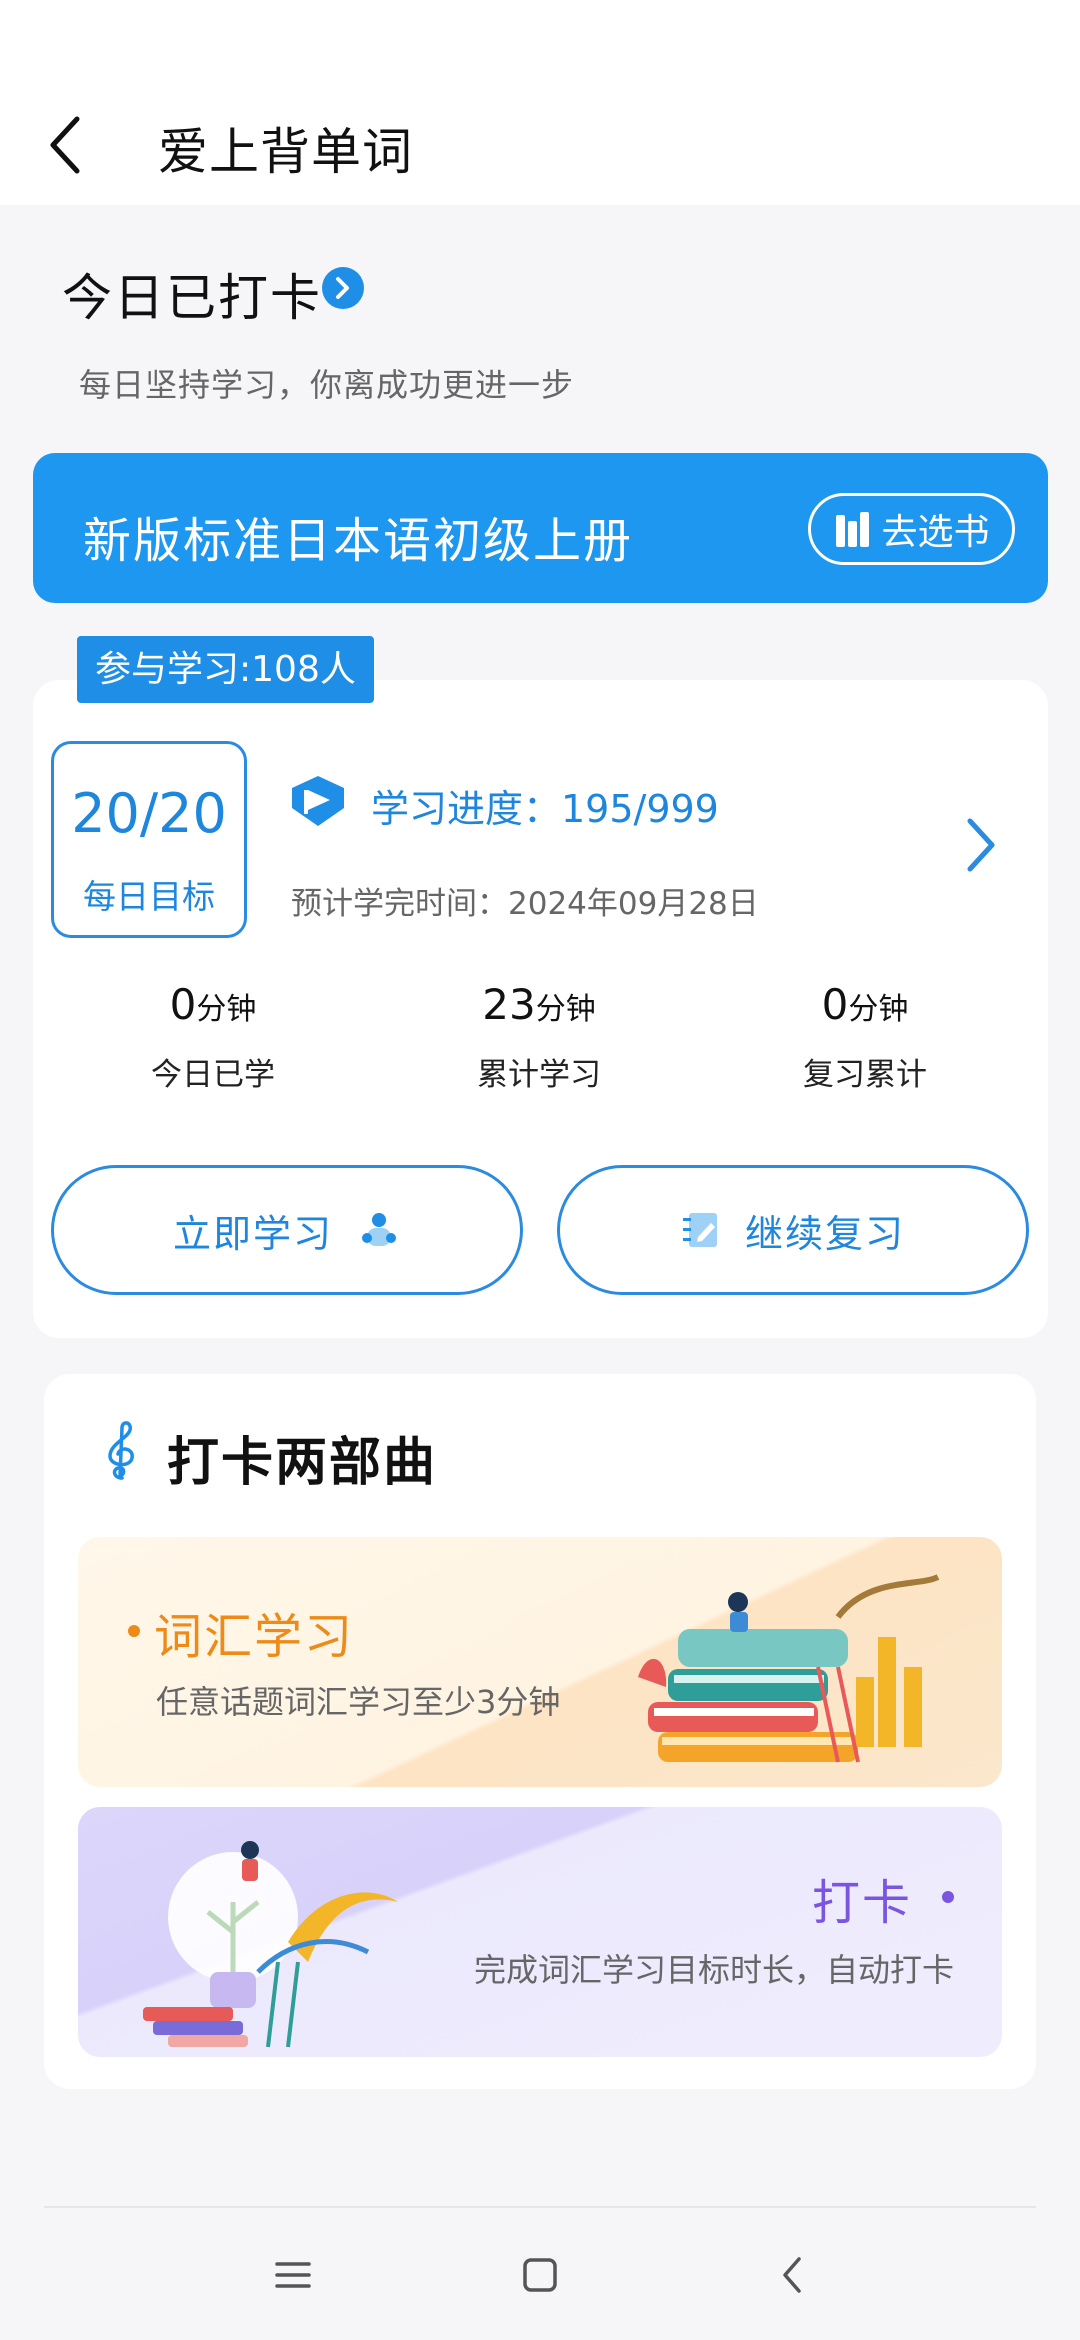  I want to click on nav-back-button, so click(792, 2275).